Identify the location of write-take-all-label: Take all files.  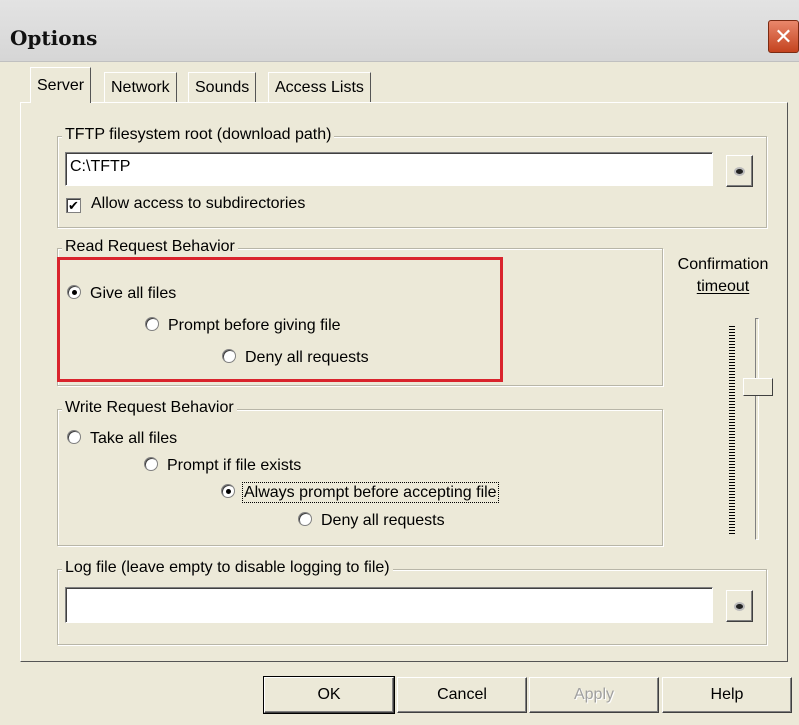
(134, 438).